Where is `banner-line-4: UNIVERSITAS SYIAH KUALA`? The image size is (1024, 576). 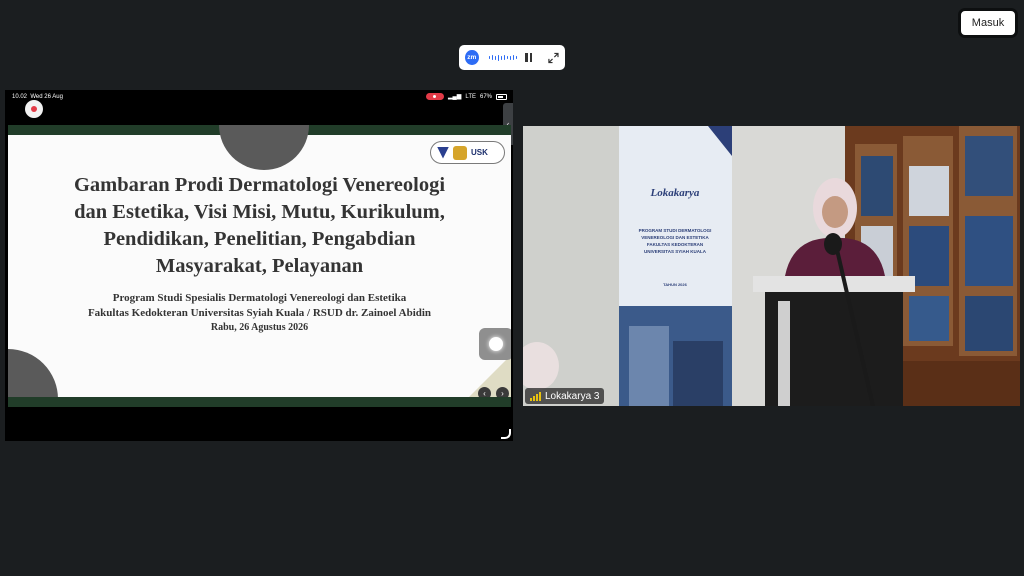
banner-line-4: UNIVERSITAS SYIAH KUALA is located at coordinates (675, 251).